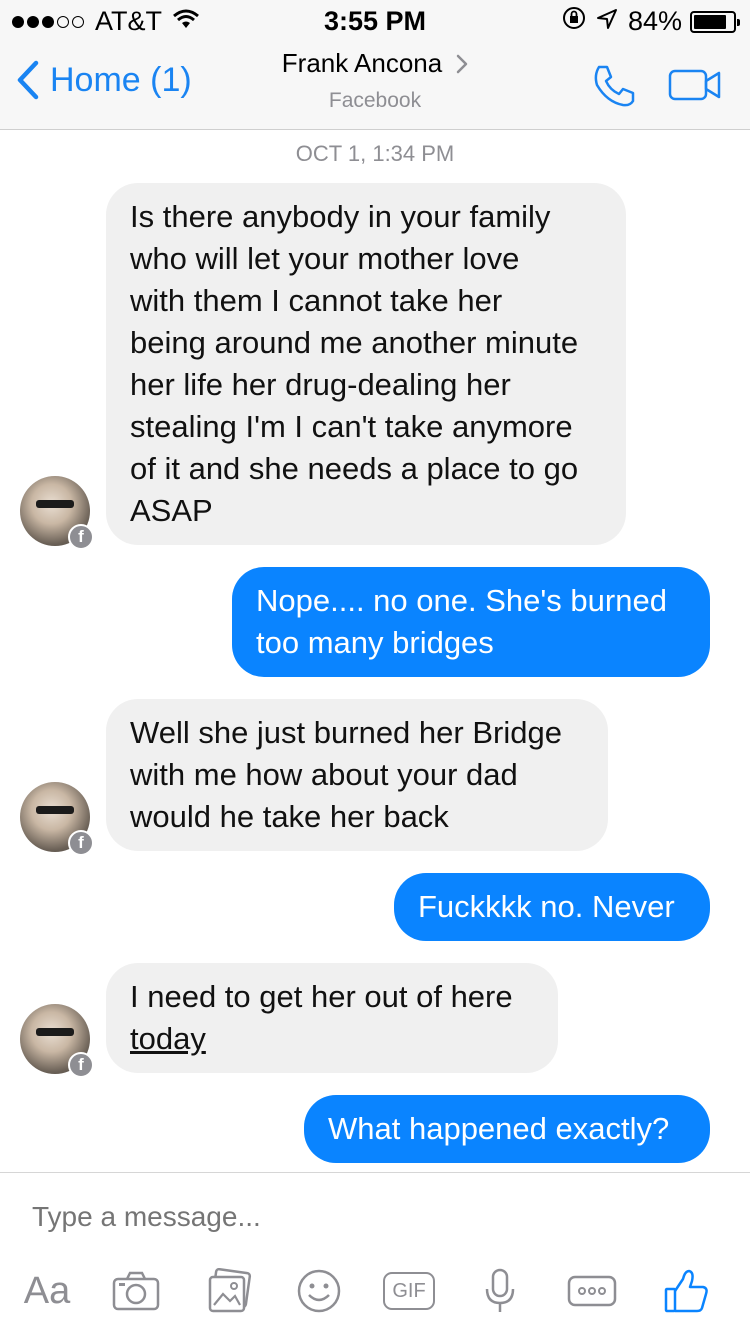  What do you see at coordinates (320, 384) in the screenshot?
I see `message-line: her life her drug-dealing her` at bounding box center [320, 384].